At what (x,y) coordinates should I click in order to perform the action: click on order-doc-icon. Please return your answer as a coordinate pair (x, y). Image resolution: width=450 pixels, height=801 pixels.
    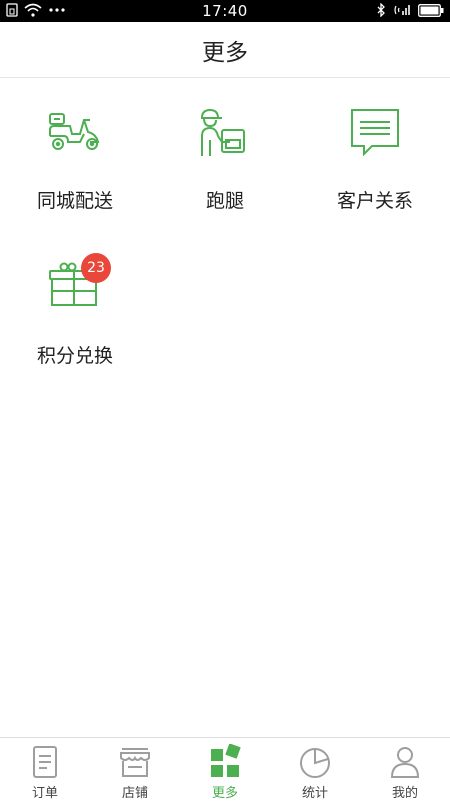
    Looking at the image, I should click on (45, 762).